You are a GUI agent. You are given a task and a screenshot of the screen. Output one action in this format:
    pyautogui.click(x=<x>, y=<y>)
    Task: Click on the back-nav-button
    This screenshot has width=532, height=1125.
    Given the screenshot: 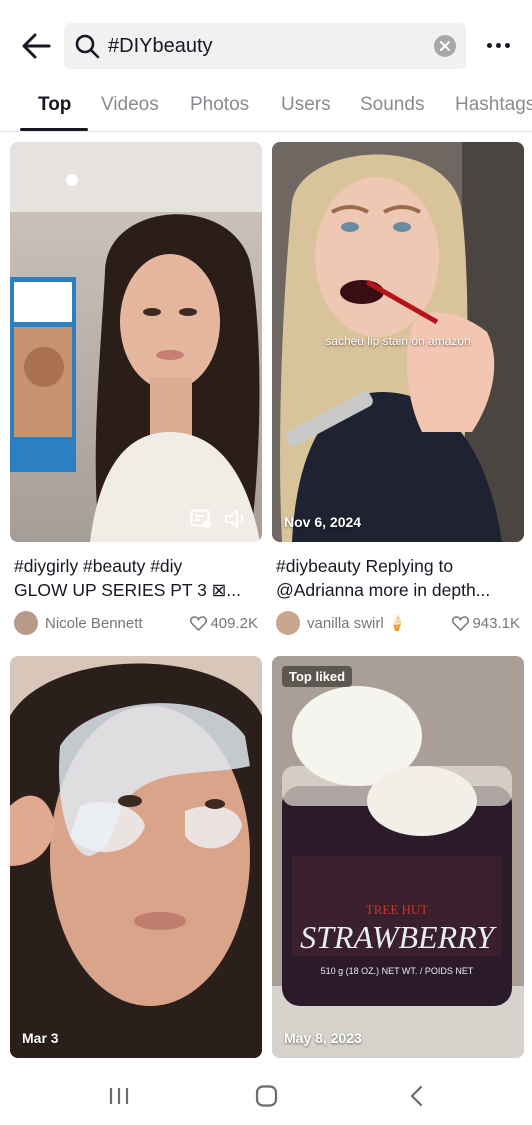 What is the action you would take?
    pyautogui.click(x=417, y=1096)
    